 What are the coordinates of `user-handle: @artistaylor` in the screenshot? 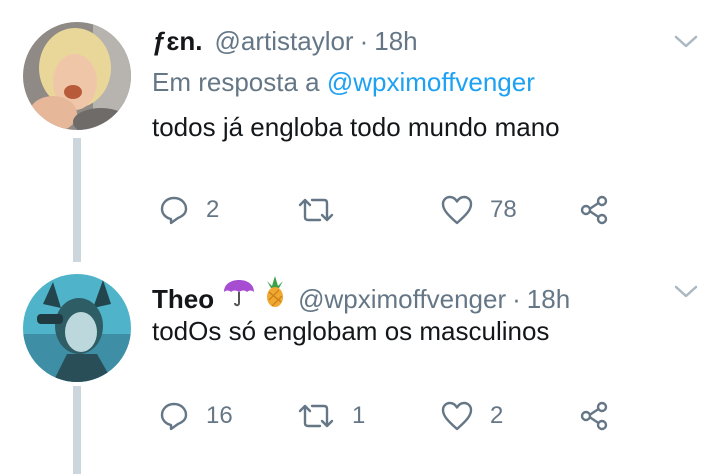 It's located at (284, 41).